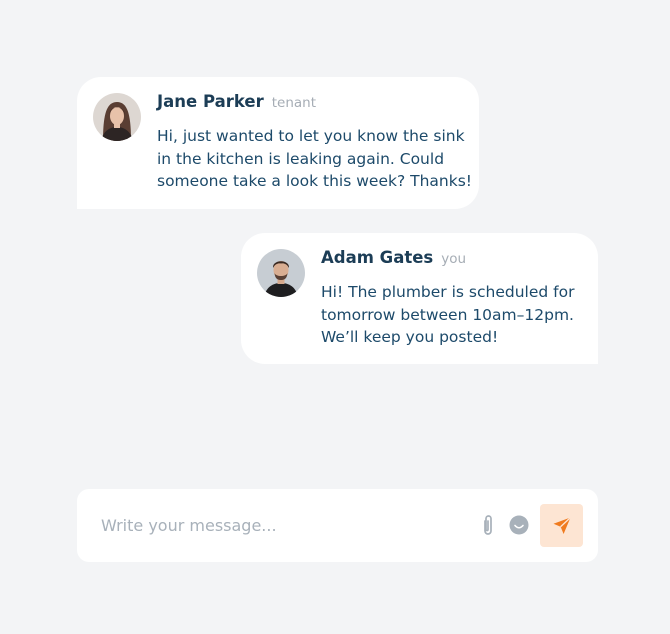 This screenshot has height=634, width=670. I want to click on message-line: Hi, just wanted to let you know the sink, so click(311, 136).